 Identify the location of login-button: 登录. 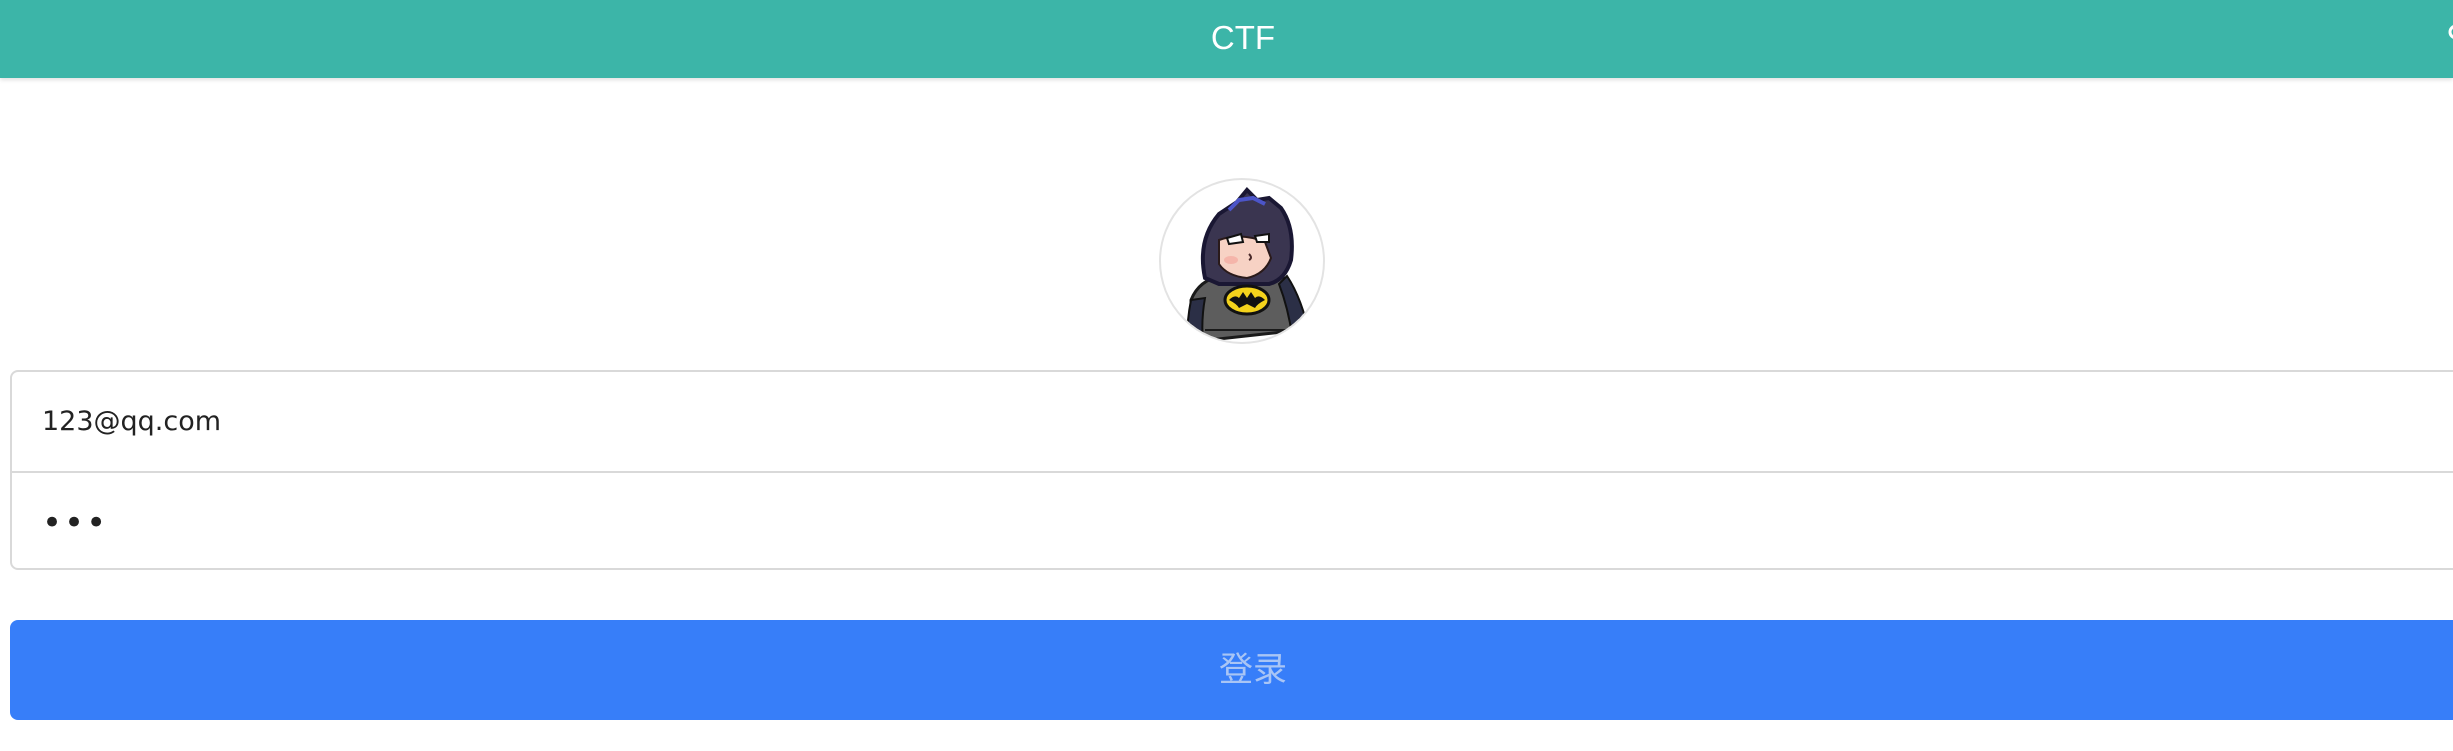
(1231, 670).